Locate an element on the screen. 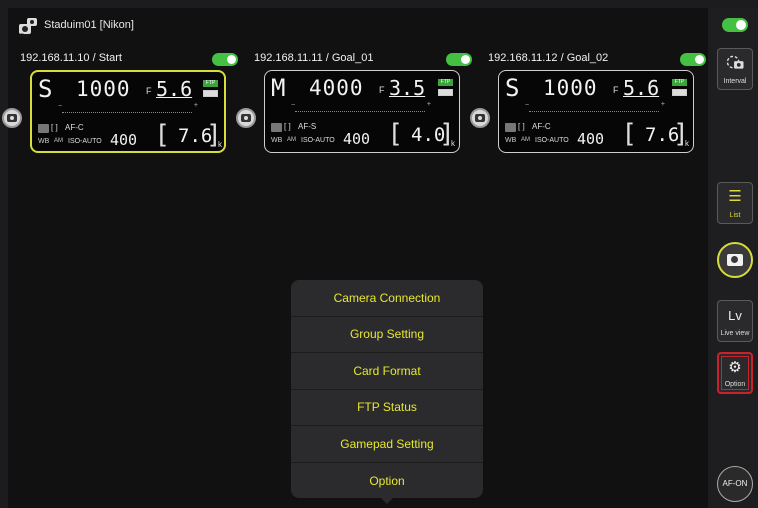  shutter-speed: 4000 is located at coordinates (336, 88).